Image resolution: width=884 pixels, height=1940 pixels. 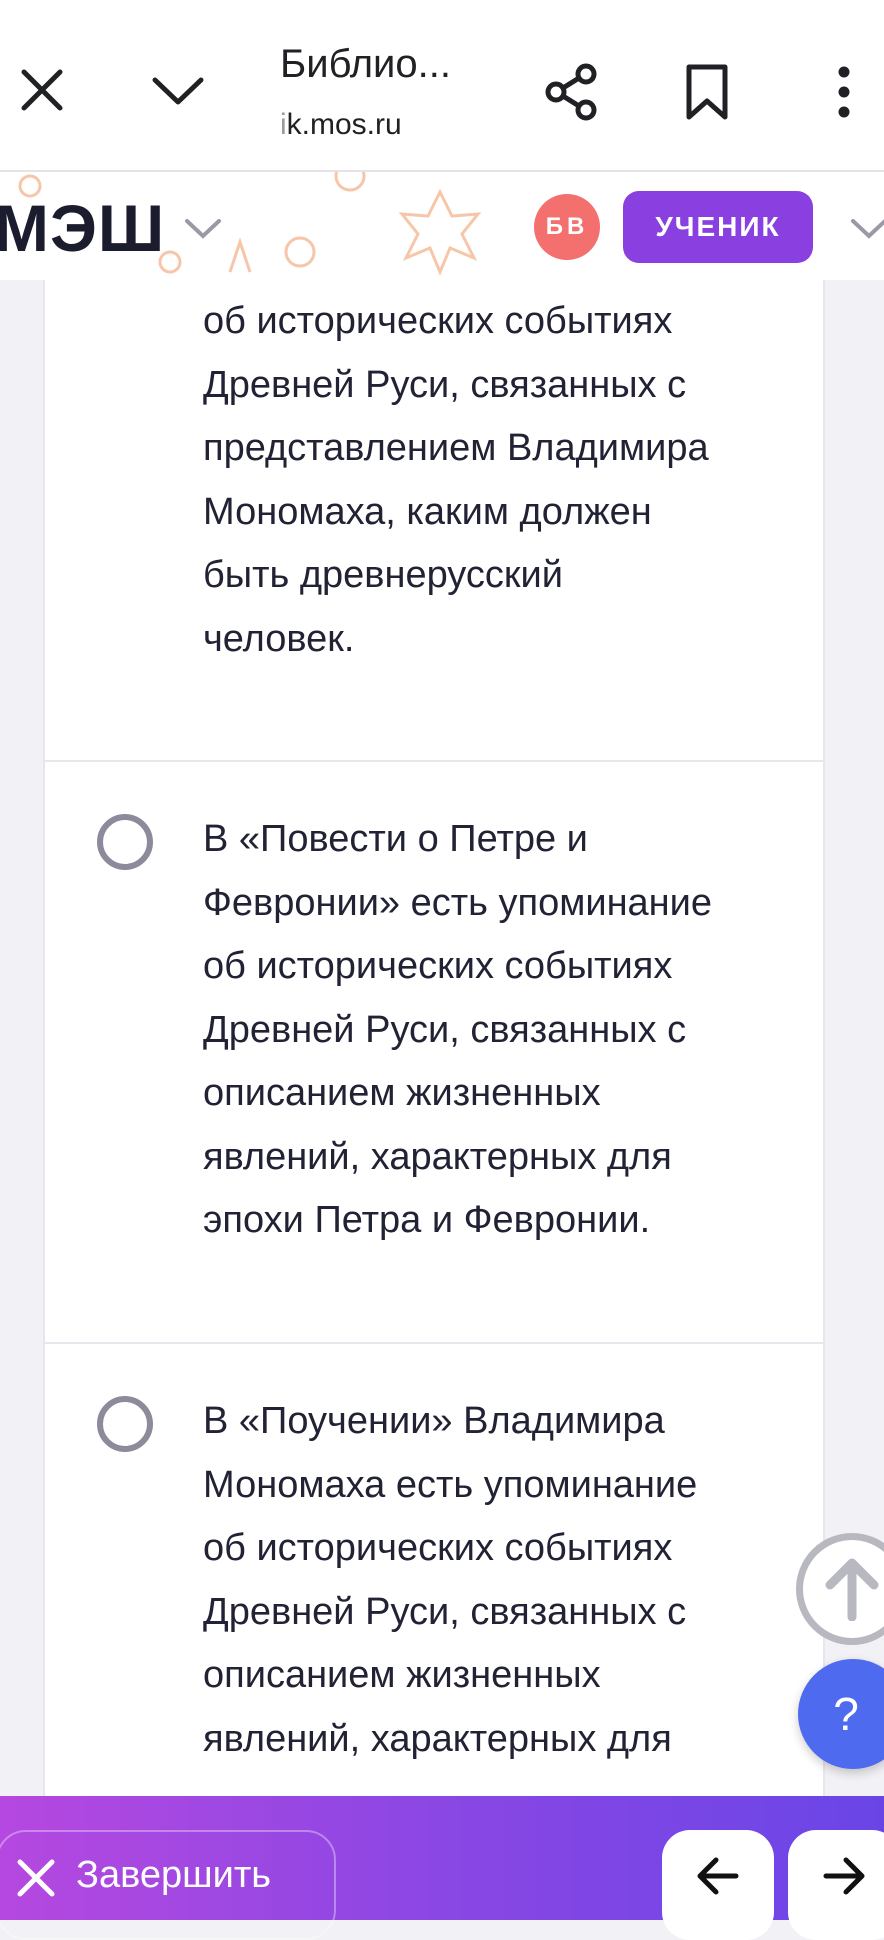 What do you see at coordinates (718, 227) in the screenshot?
I see `role-button: УЧЕНИК` at bounding box center [718, 227].